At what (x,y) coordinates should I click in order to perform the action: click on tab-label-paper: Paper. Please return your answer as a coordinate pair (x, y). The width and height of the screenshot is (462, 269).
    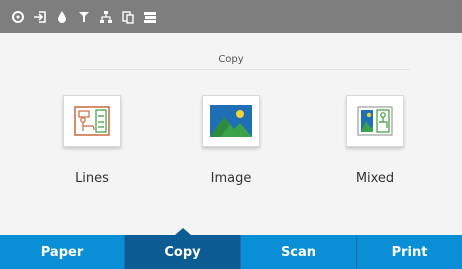
    Looking at the image, I should click on (62, 252).